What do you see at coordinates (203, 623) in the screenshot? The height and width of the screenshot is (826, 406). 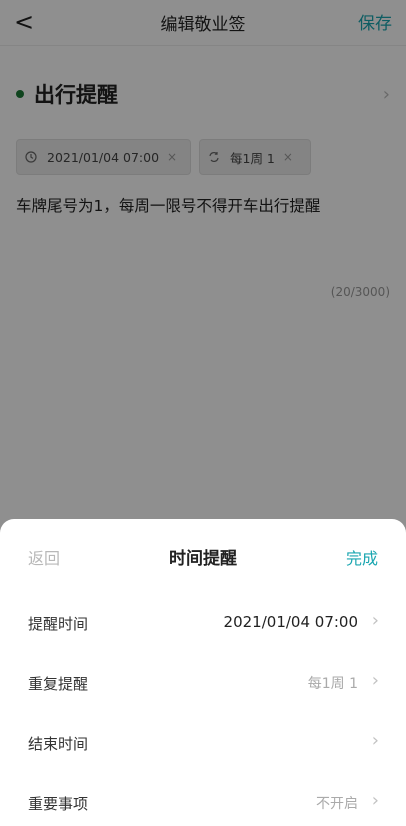 I see `reminder-time-row: 提醒时间 2021/01/04 07:00 ›` at bounding box center [203, 623].